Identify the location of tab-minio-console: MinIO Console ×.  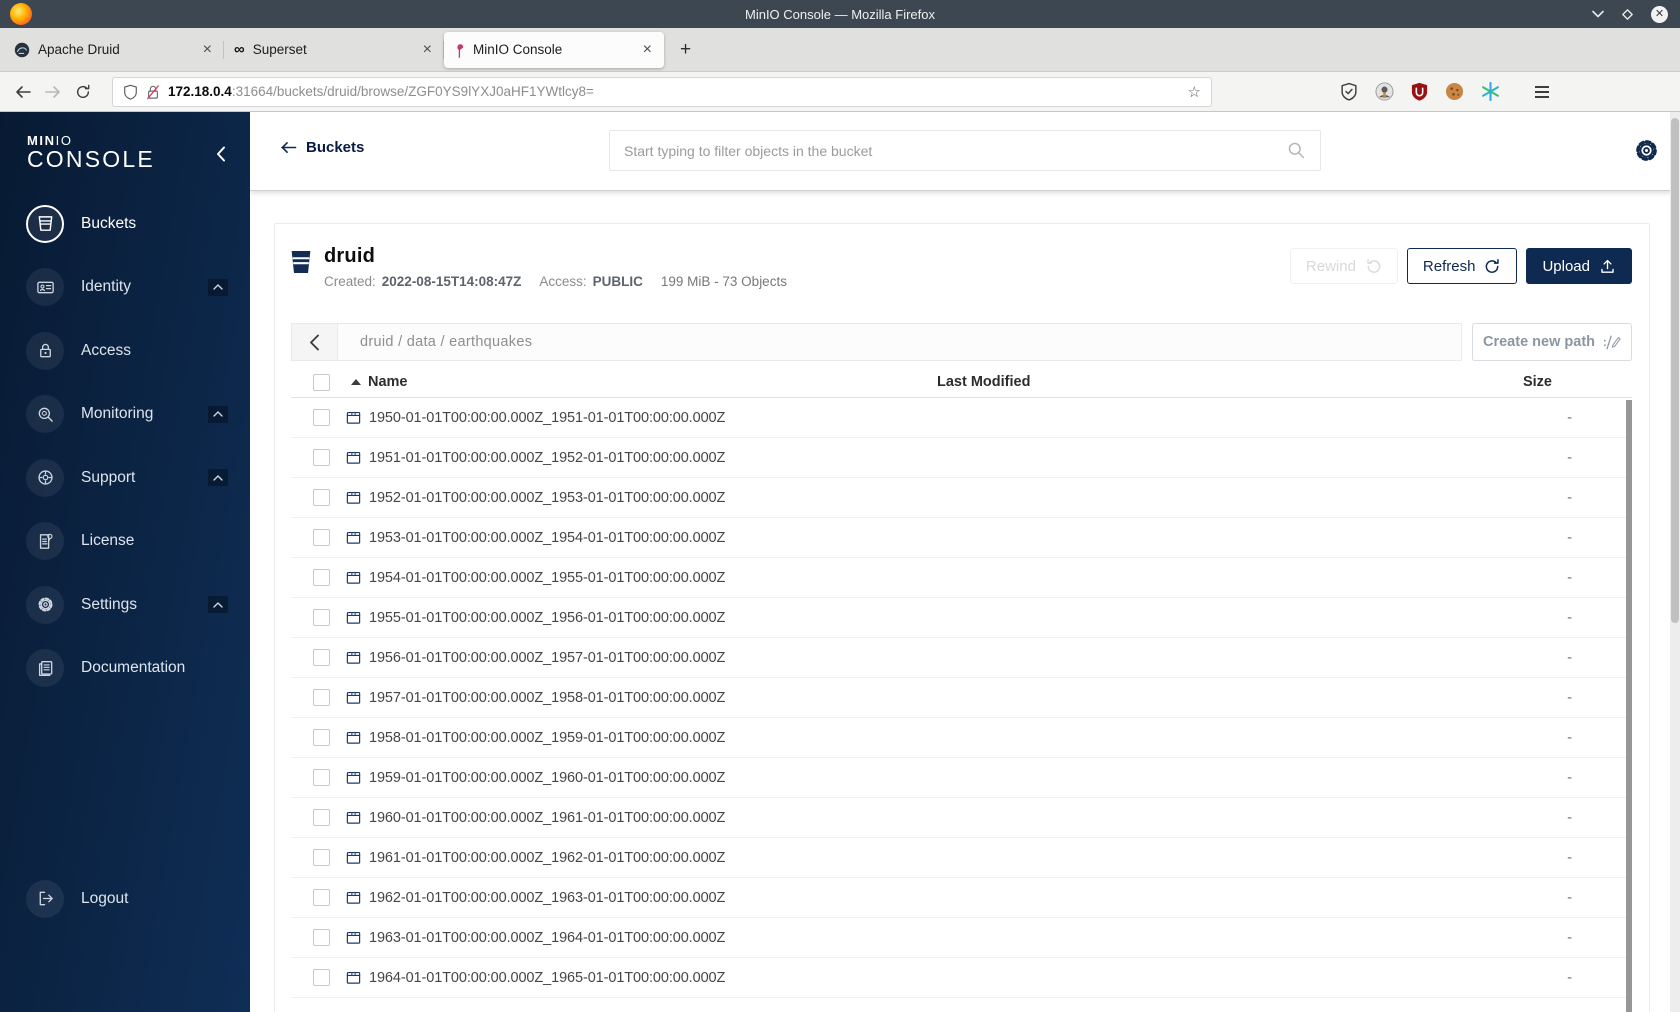
(554, 49).